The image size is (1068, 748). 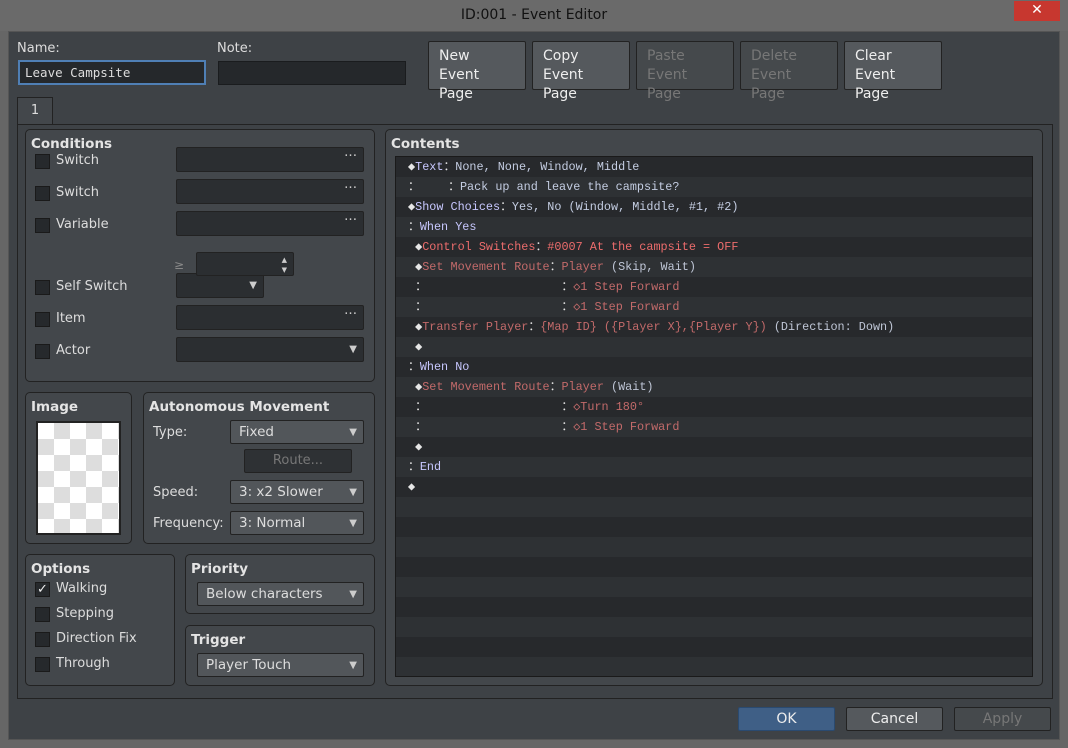 I want to click on command-segment: (Skip, Wait), so click(x=653, y=267).